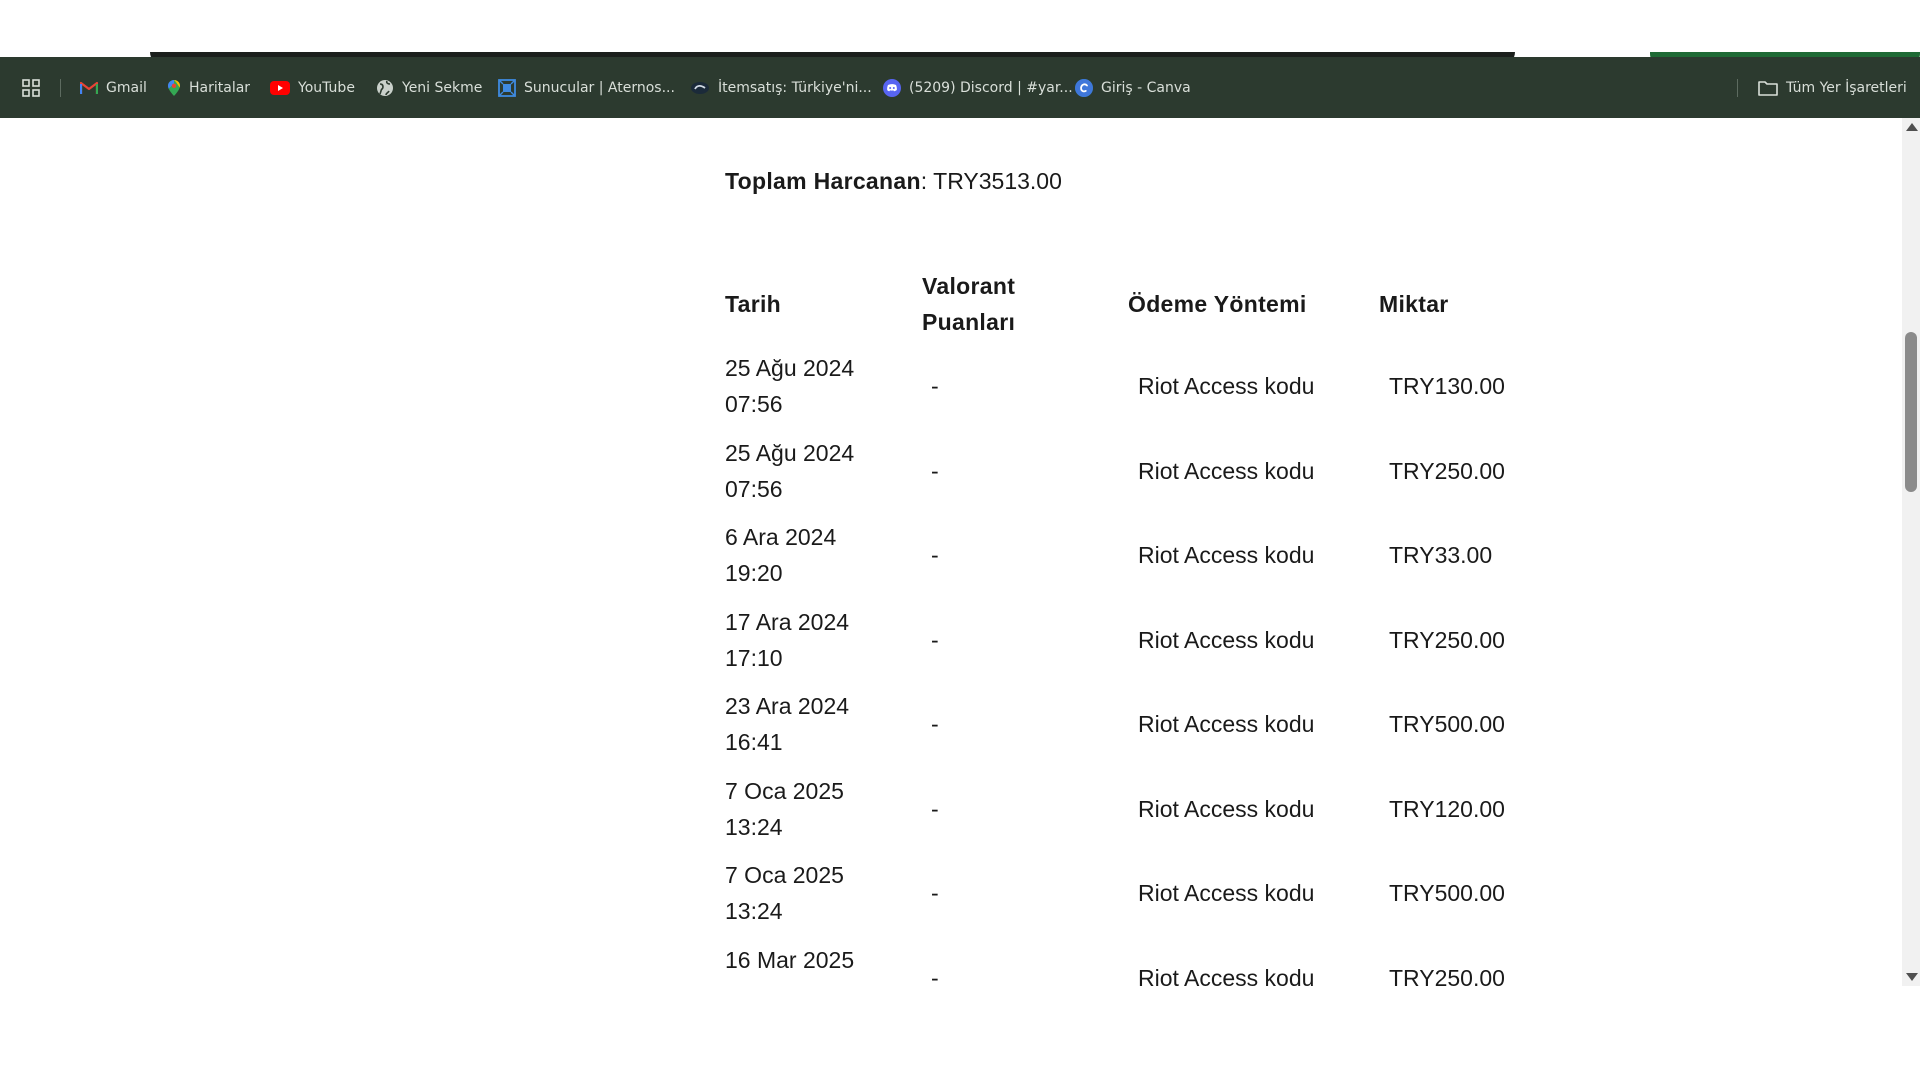 The height and width of the screenshot is (1080, 1920). I want to click on bookmark-yeni-sekme: Yeni Sekme, so click(429, 87).